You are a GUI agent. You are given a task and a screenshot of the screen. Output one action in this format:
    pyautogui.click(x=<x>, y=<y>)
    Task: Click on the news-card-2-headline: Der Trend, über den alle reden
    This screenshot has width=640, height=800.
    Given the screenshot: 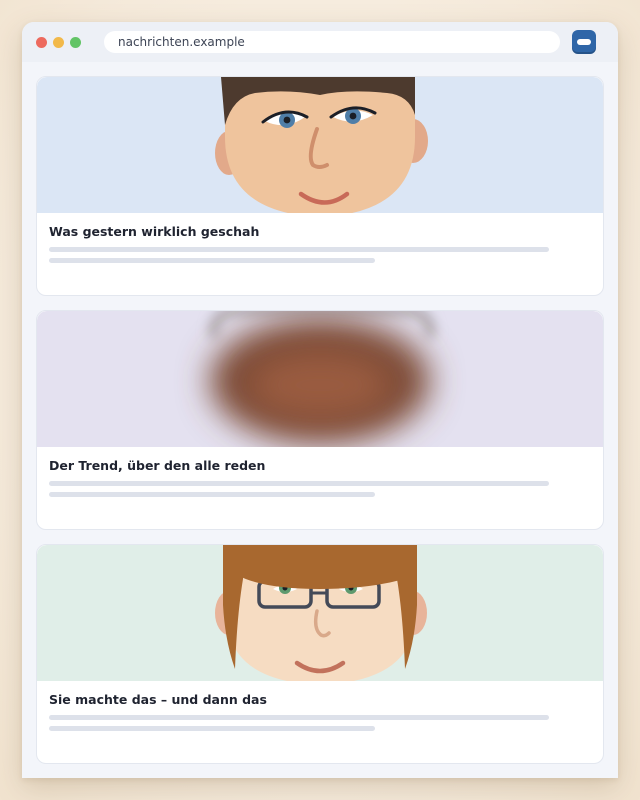 What is the action you would take?
    pyautogui.click(x=319, y=465)
    